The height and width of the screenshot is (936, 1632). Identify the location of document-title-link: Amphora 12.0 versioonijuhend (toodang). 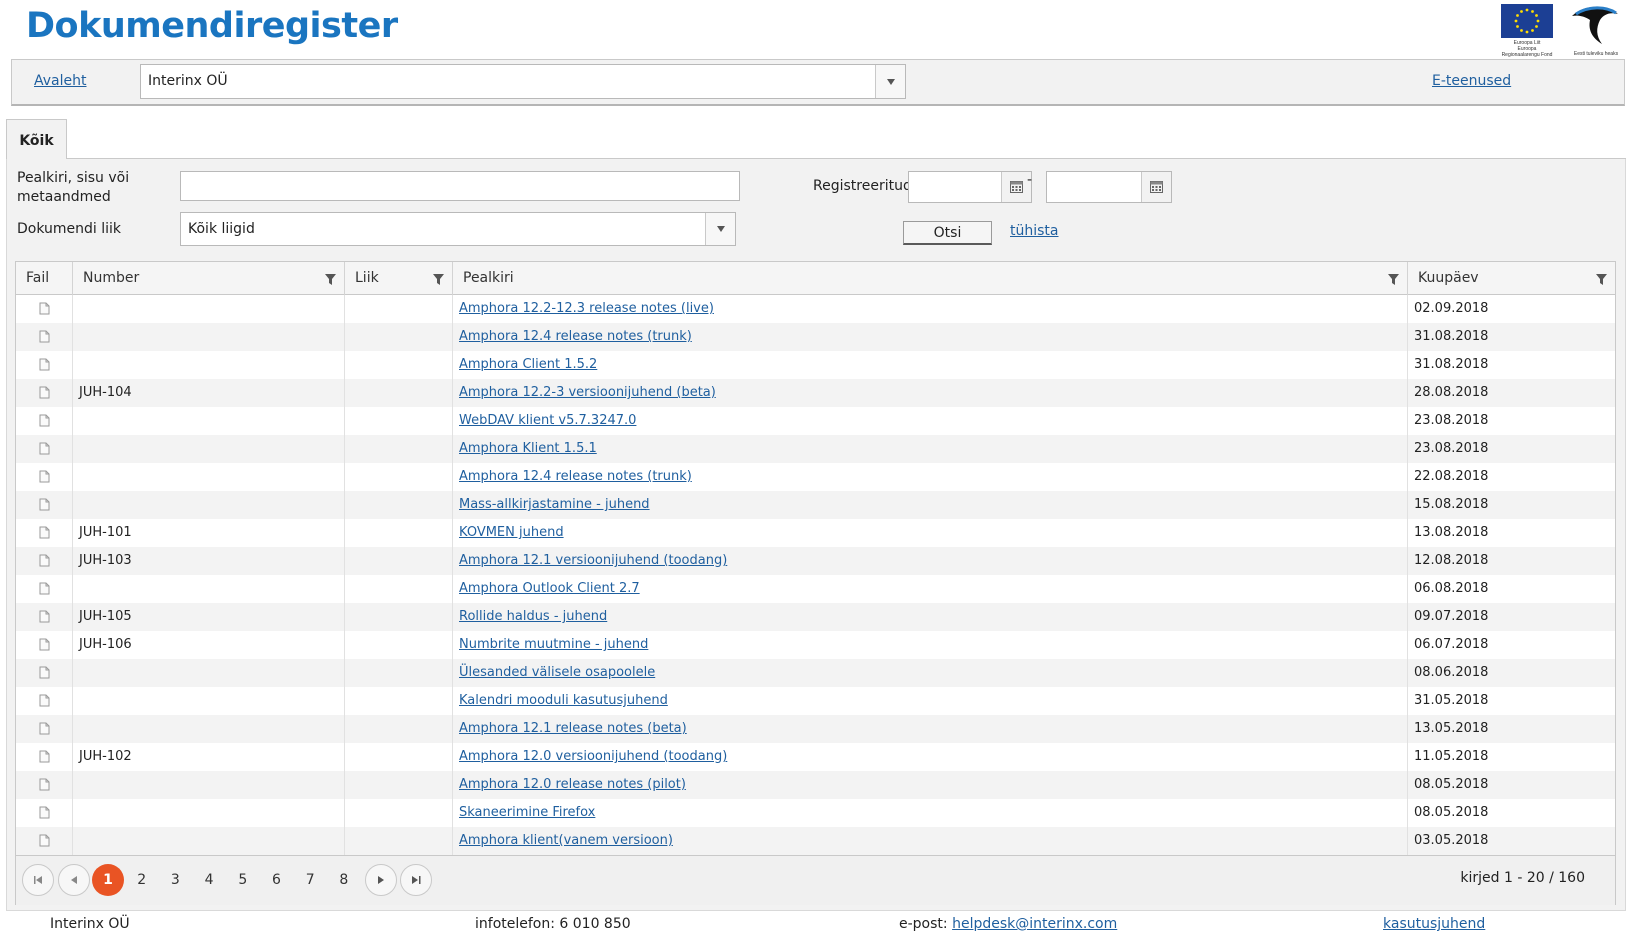
(593, 756).